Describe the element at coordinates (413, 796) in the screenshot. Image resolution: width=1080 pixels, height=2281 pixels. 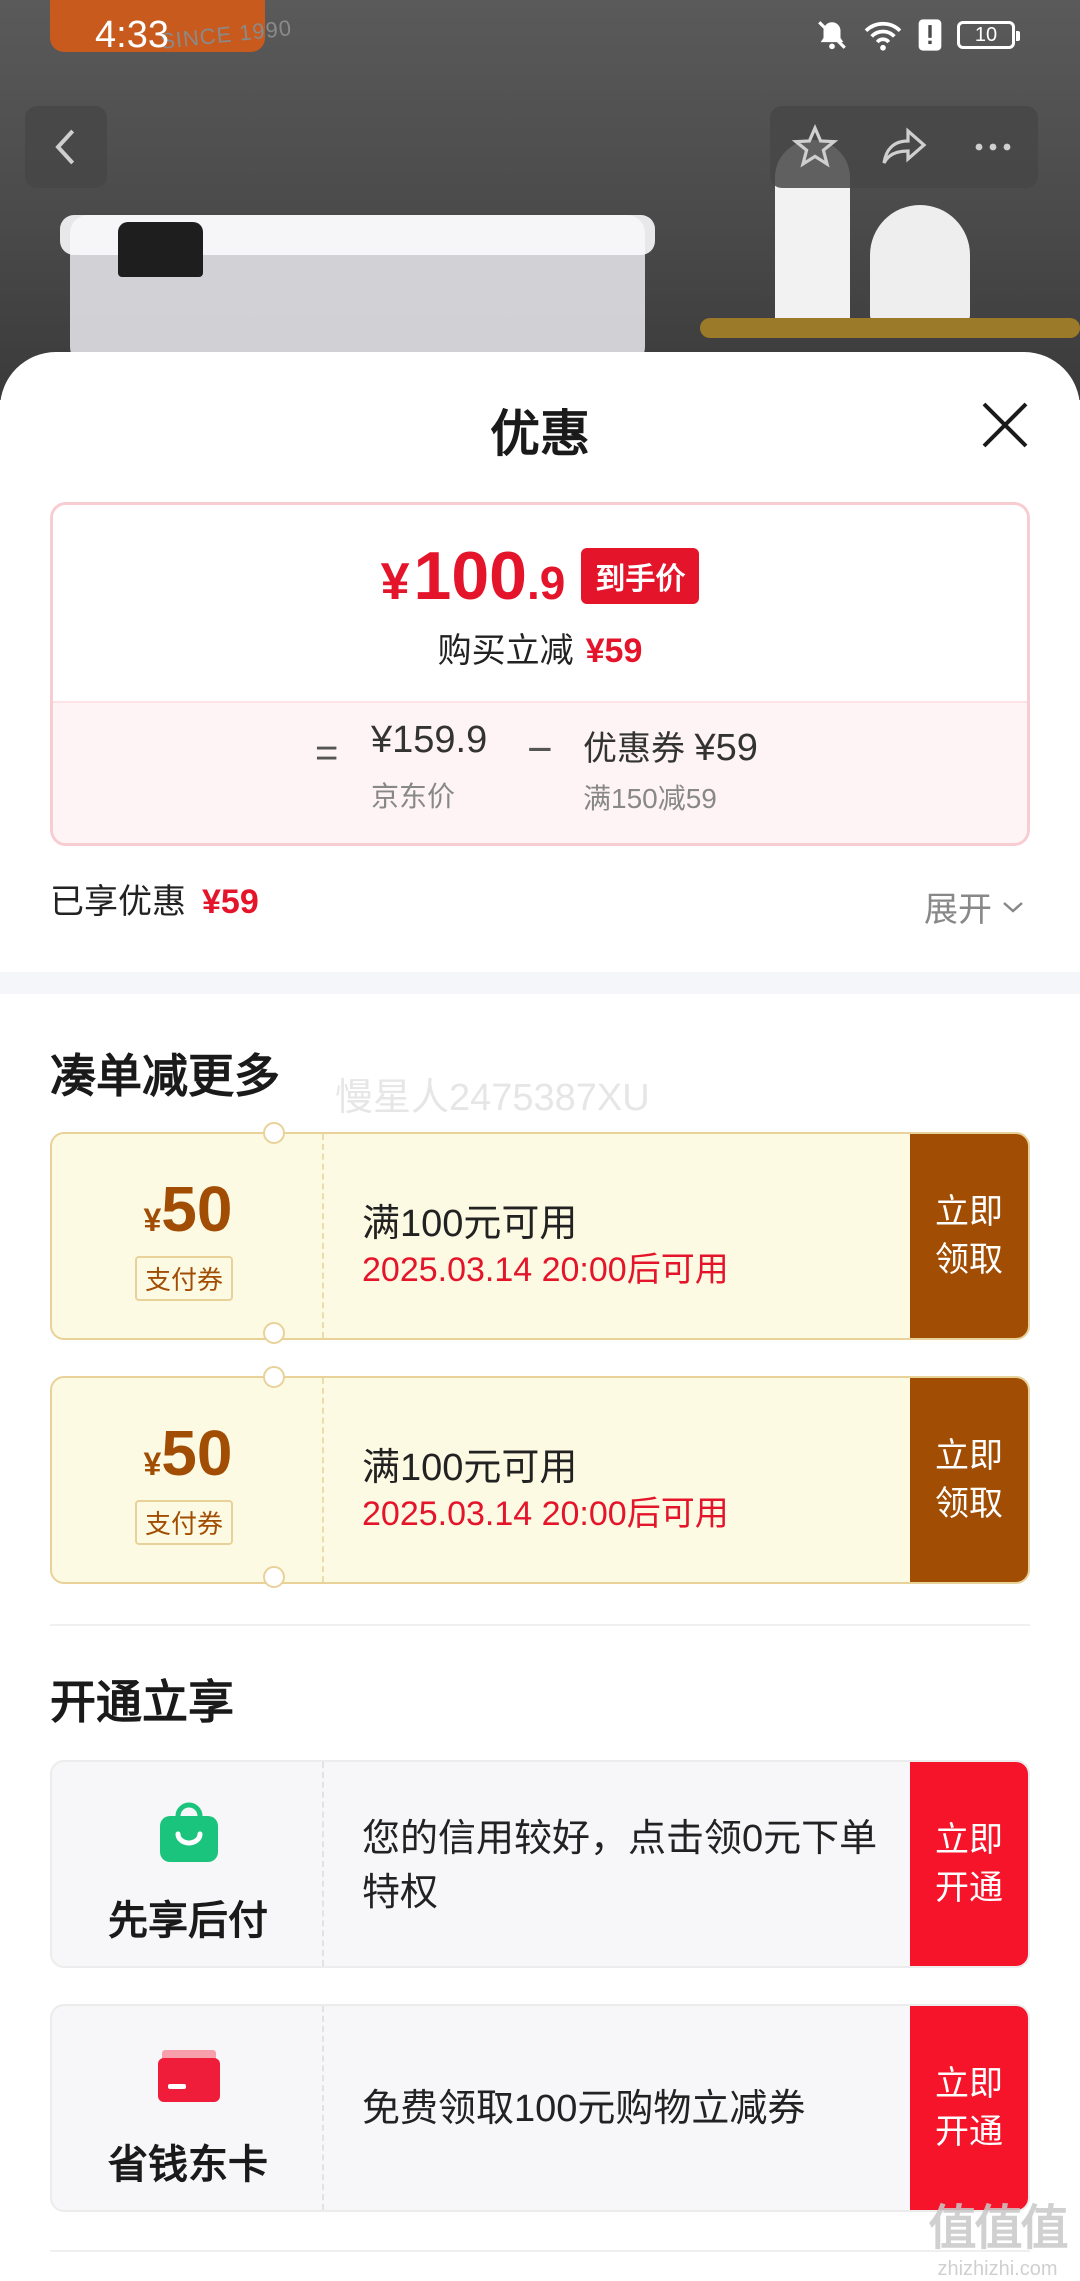
I see `jd-price-label: 京东价` at that location.